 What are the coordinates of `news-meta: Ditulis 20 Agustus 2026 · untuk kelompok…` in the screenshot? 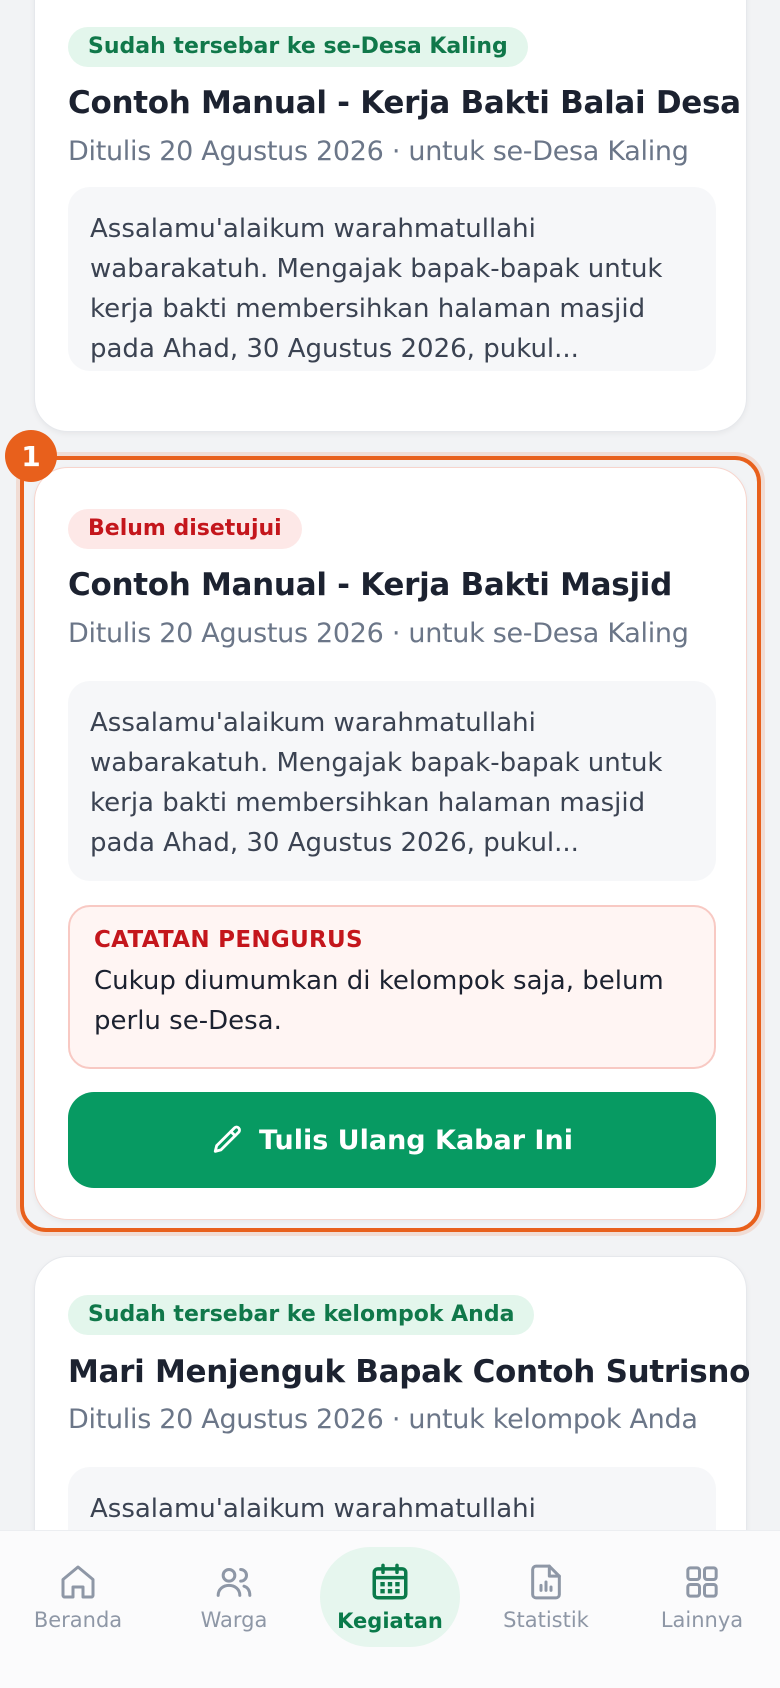 It's located at (383, 1419).